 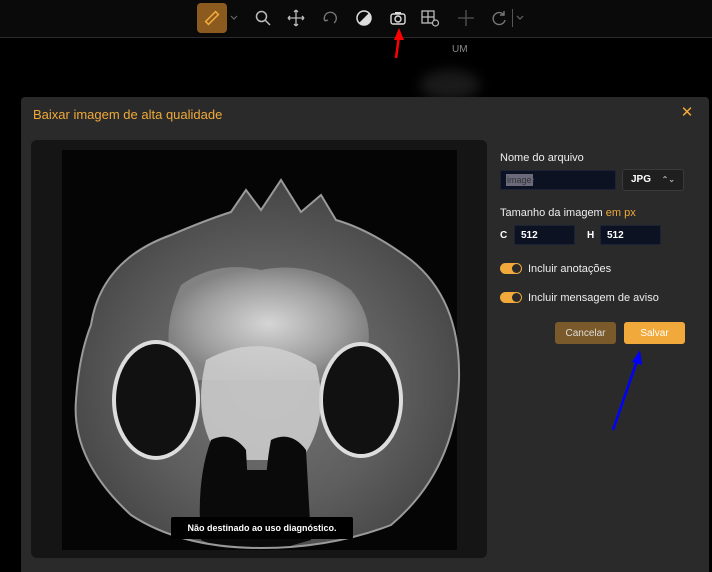 I want to click on save-button: Salvar, so click(x=654, y=333).